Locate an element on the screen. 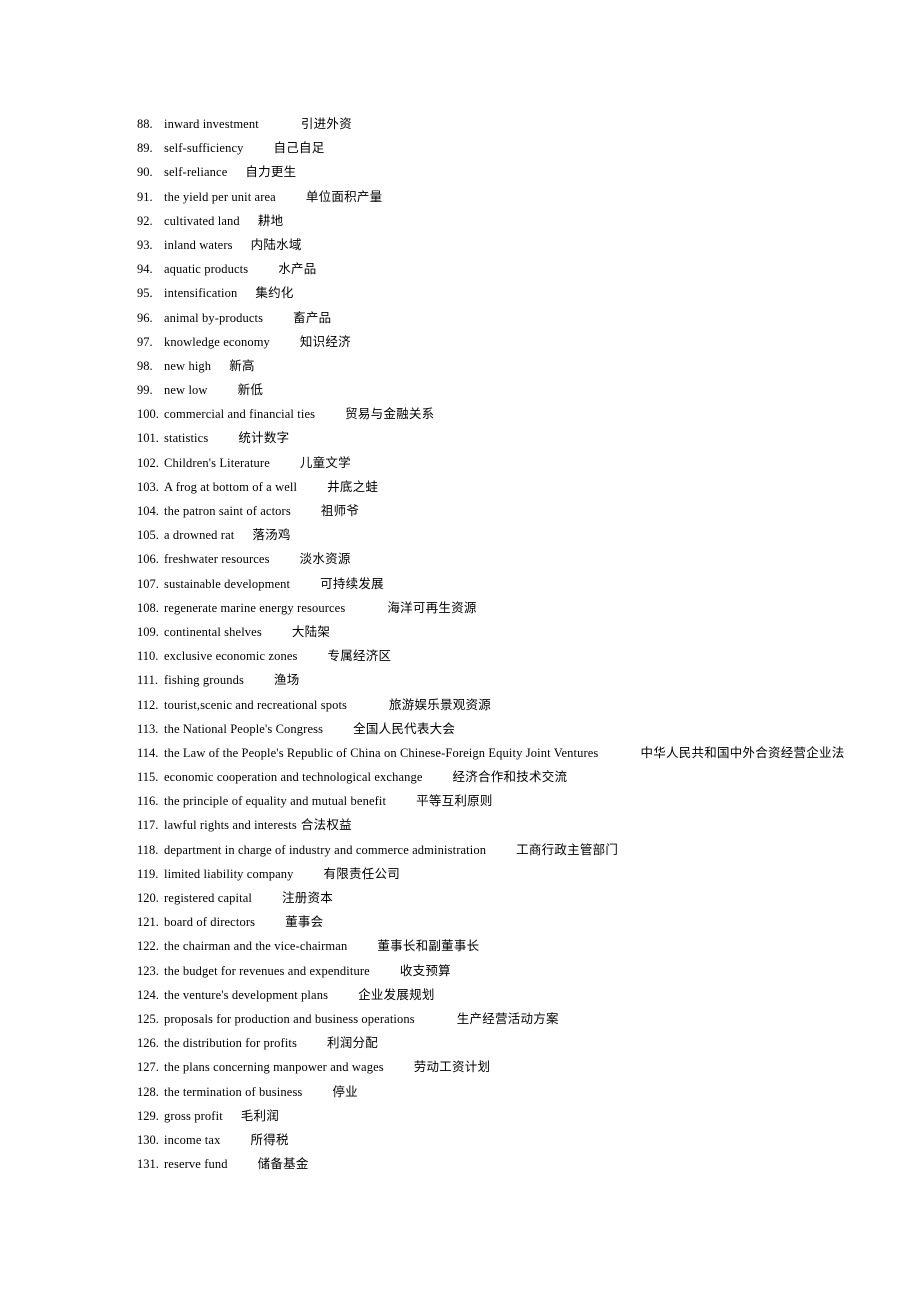  entry-term-chinese: 大陆架 is located at coordinates (311, 631).